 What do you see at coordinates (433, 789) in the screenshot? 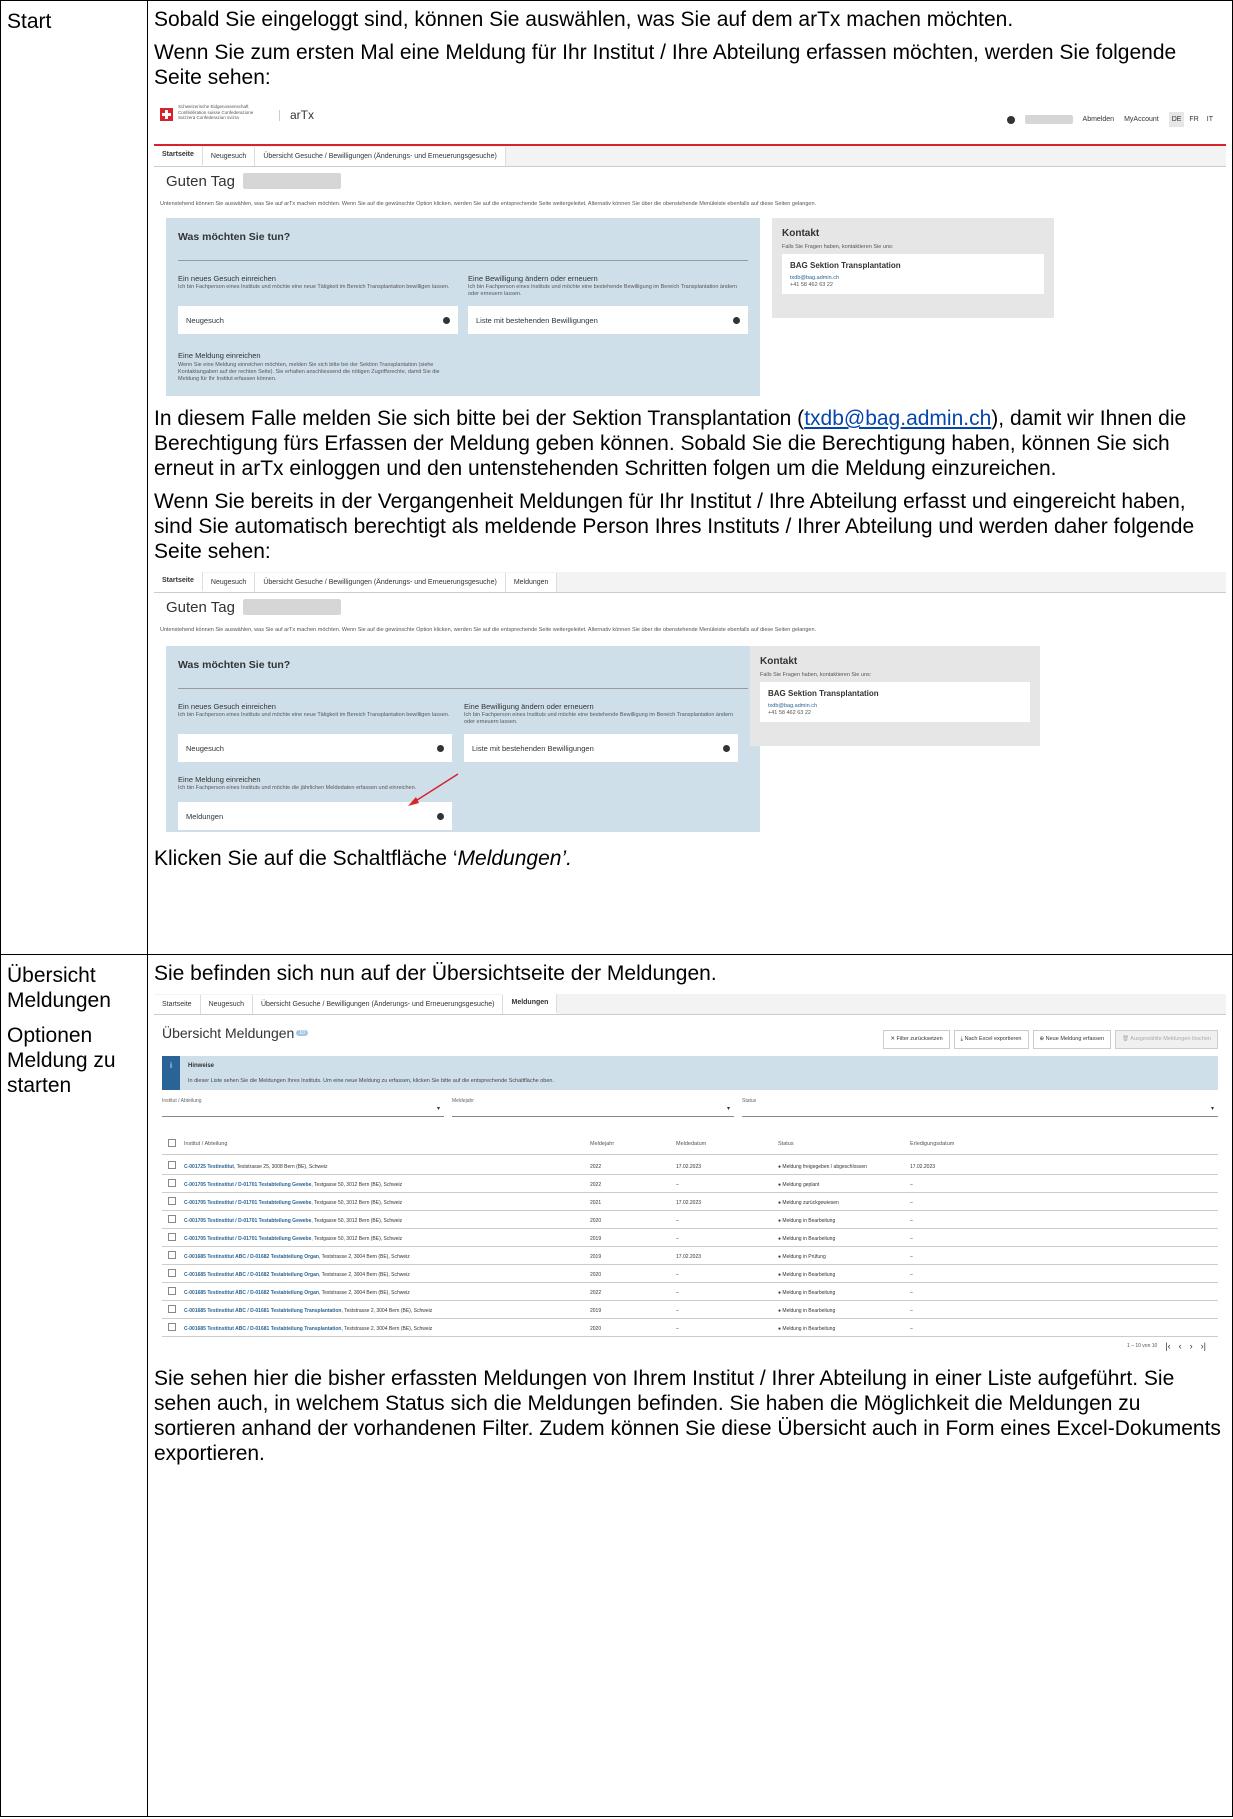
I see `pointer-arrow-icon` at bounding box center [433, 789].